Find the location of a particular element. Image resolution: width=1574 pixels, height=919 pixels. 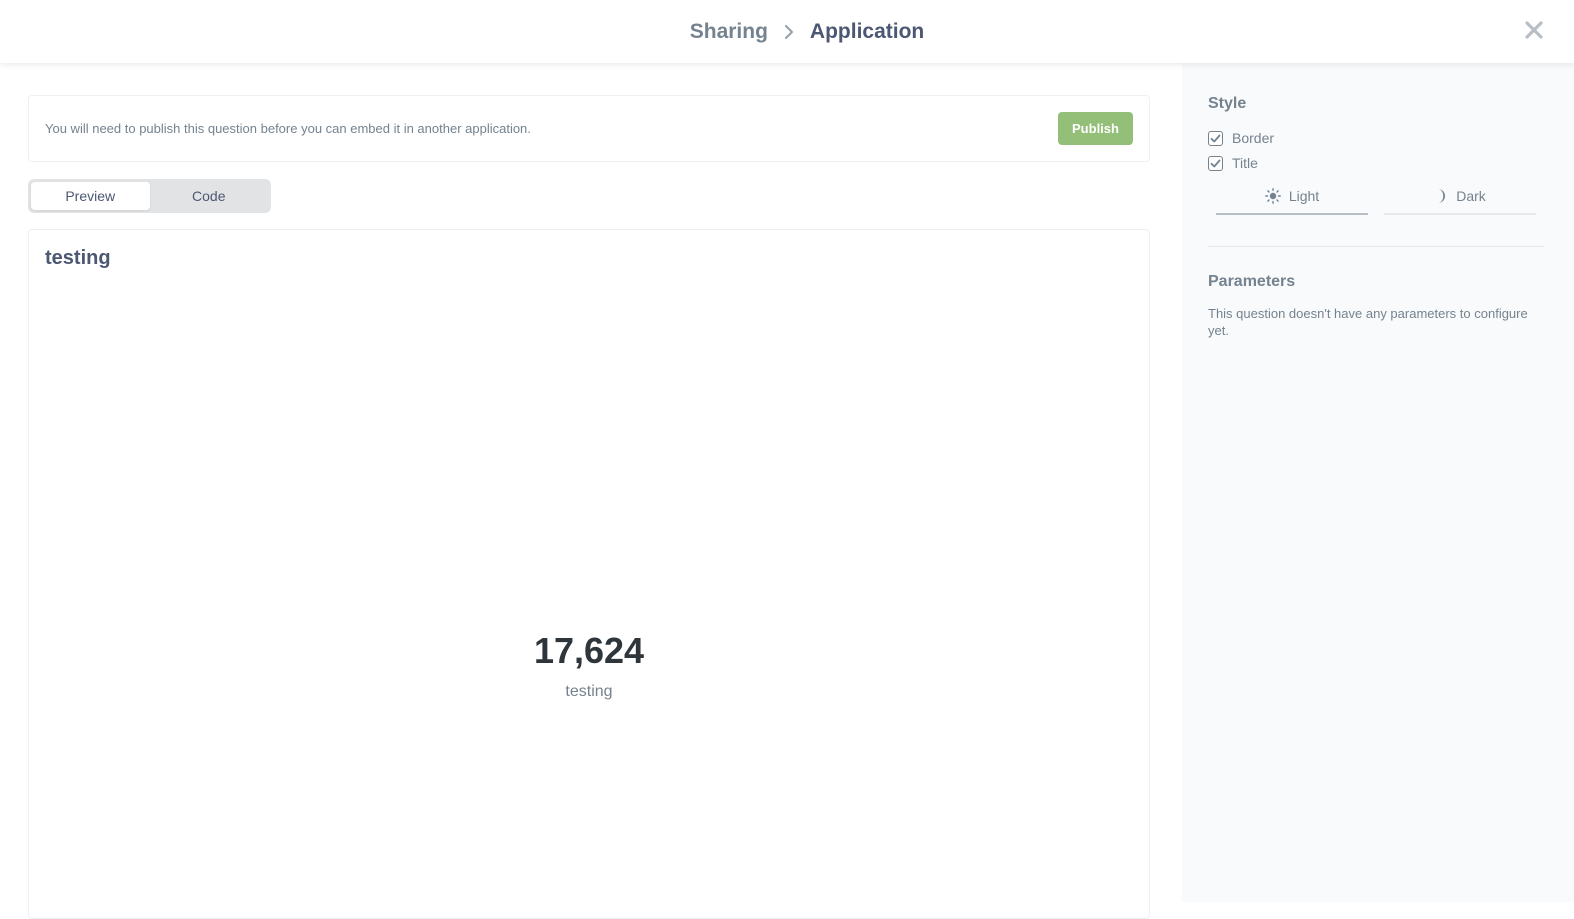

sun-icon is located at coordinates (1272, 195).